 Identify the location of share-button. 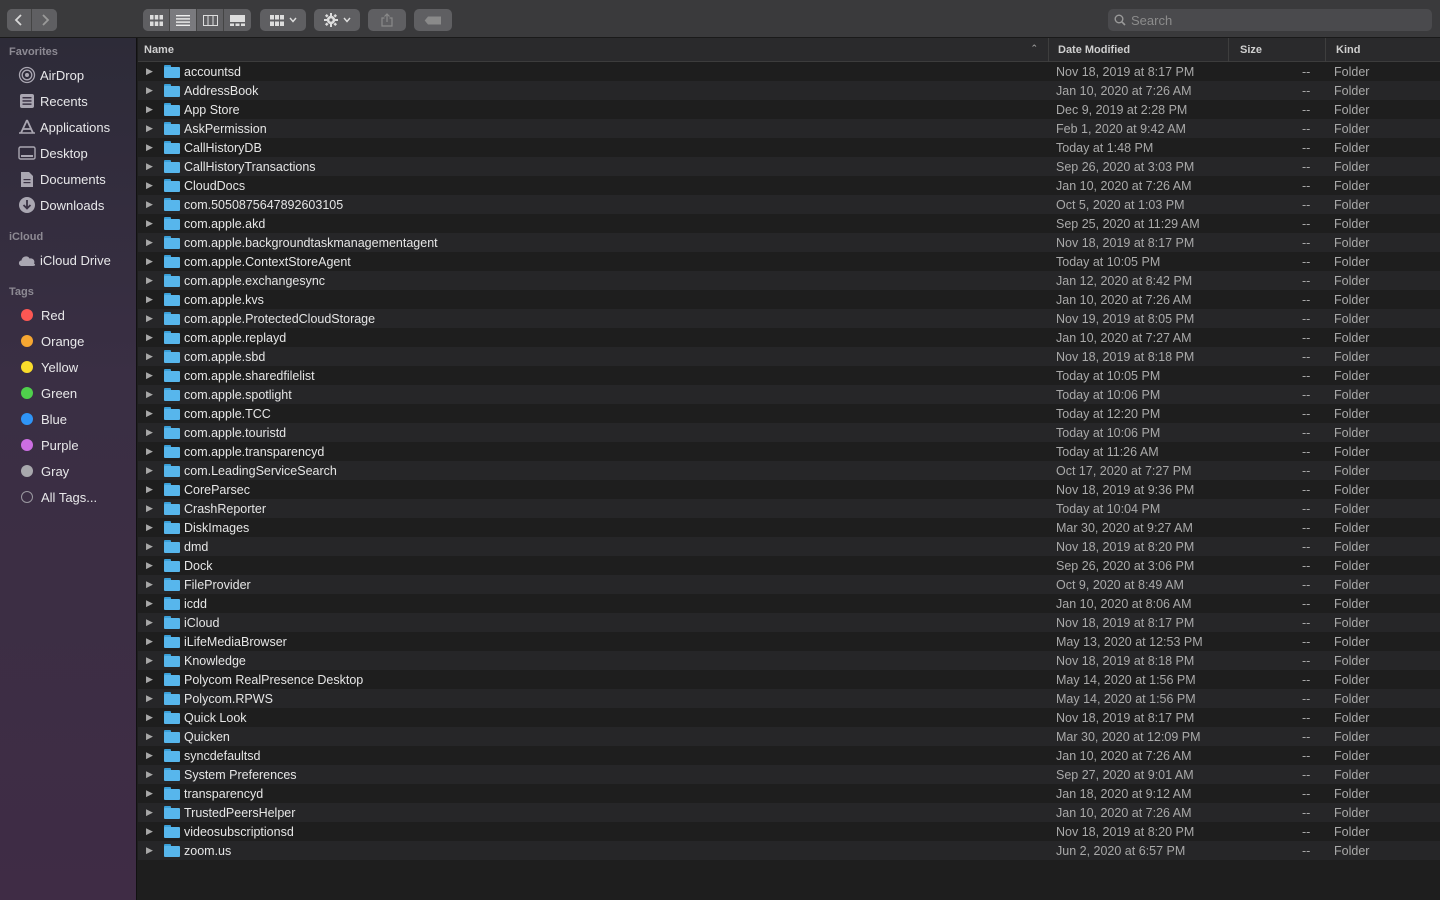
(387, 20).